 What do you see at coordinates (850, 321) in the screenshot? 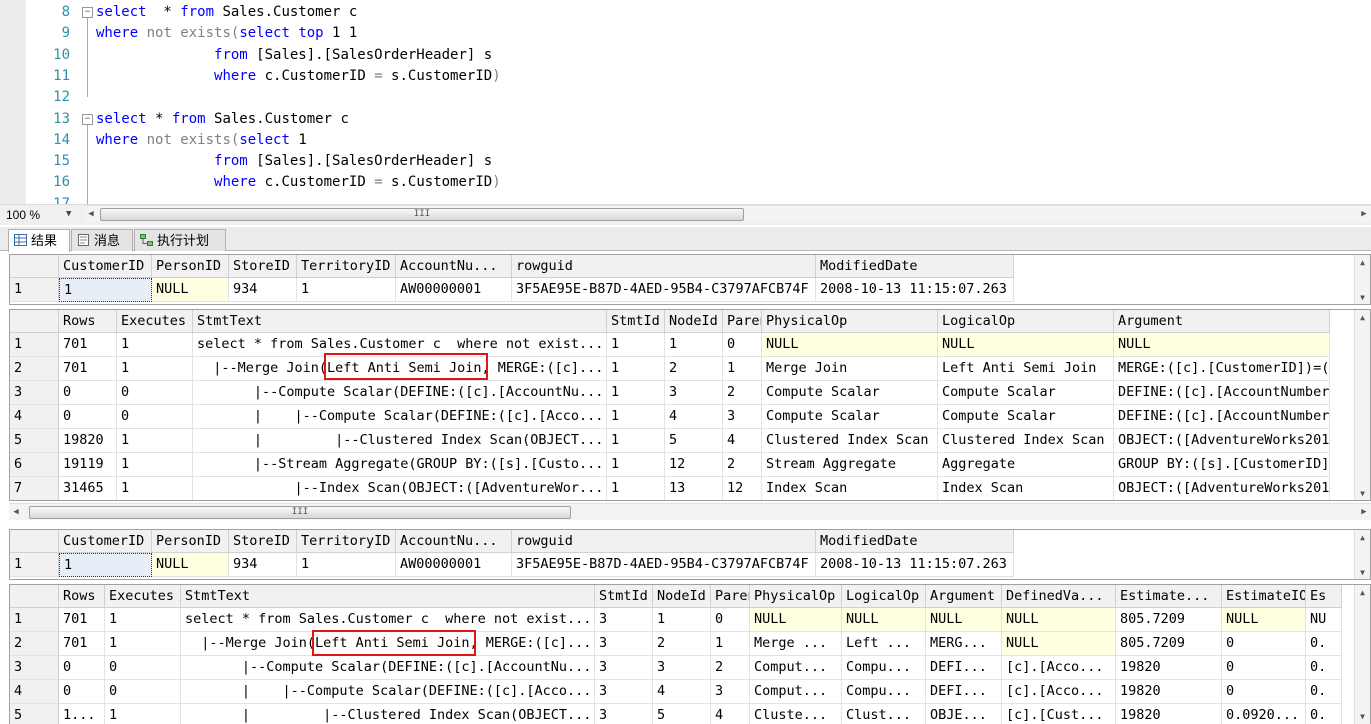
I see `column-header: PhysicalOp` at bounding box center [850, 321].